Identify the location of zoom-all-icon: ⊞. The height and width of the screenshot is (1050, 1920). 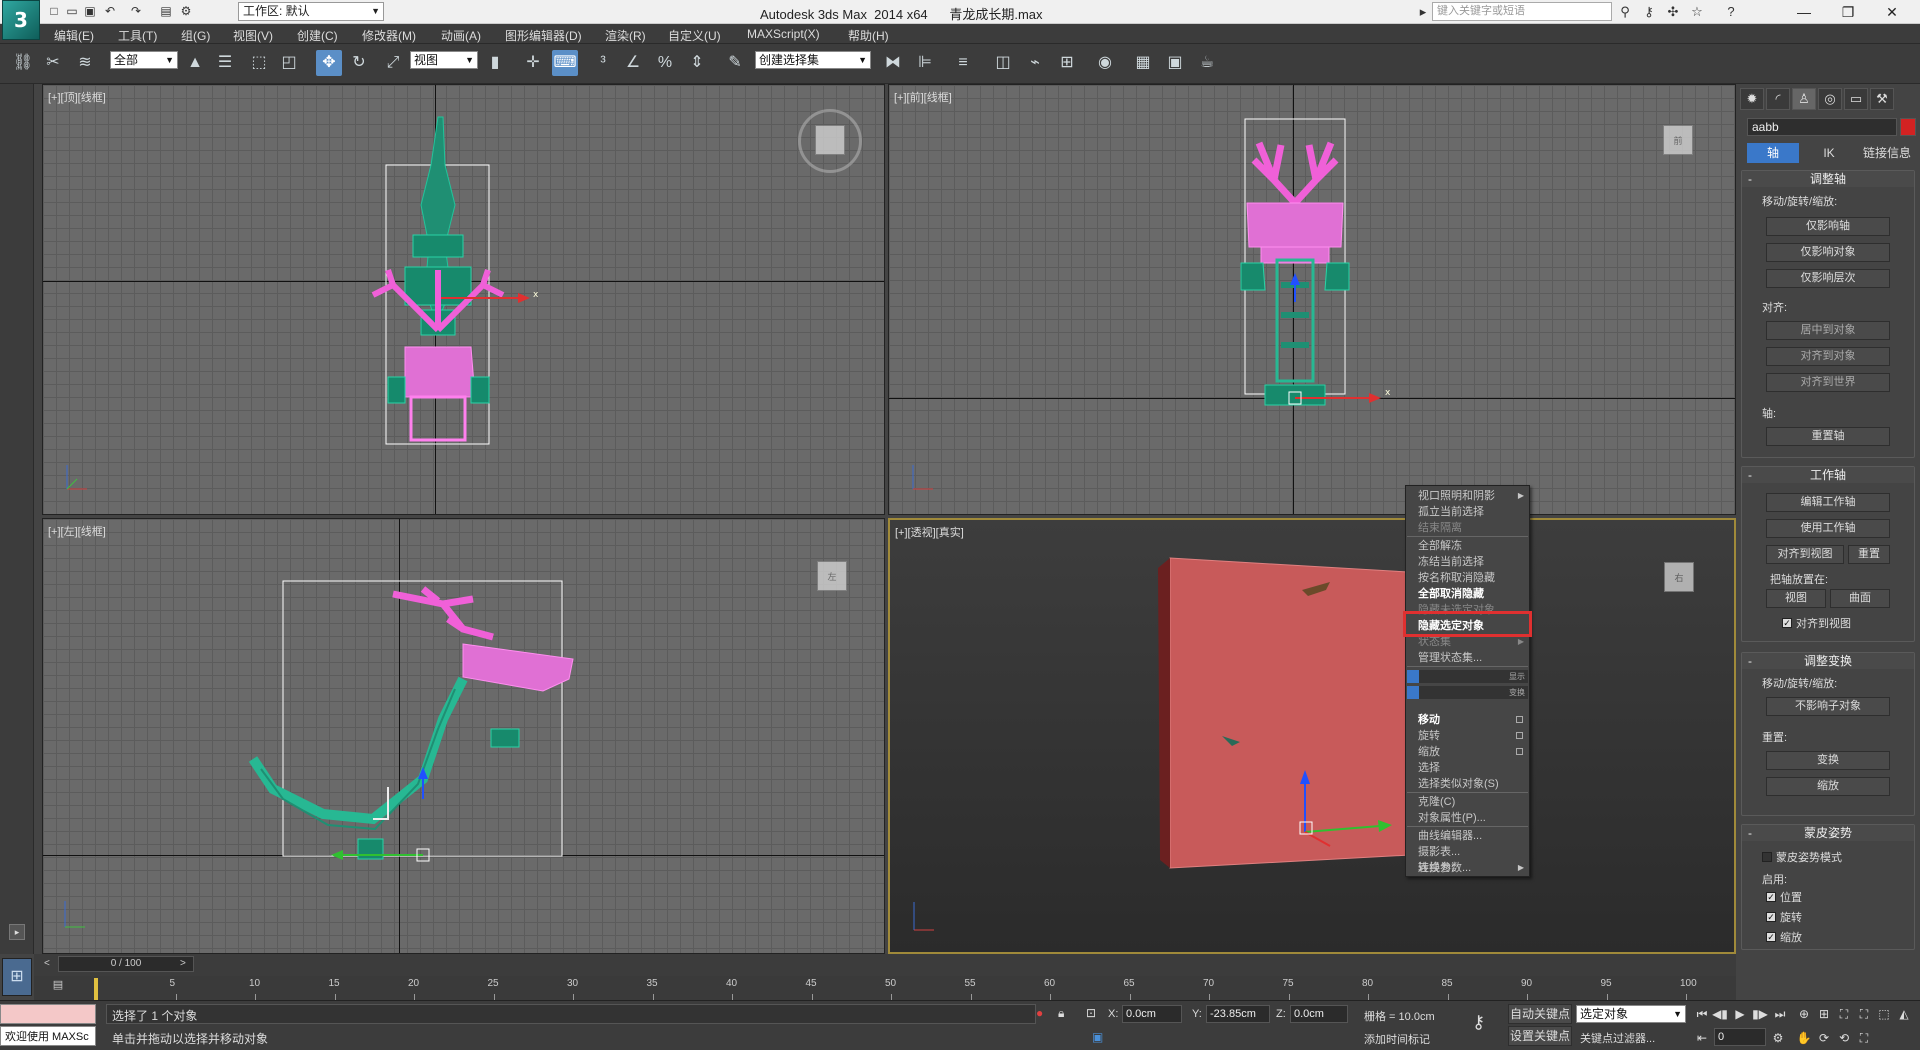
(1824, 1014).